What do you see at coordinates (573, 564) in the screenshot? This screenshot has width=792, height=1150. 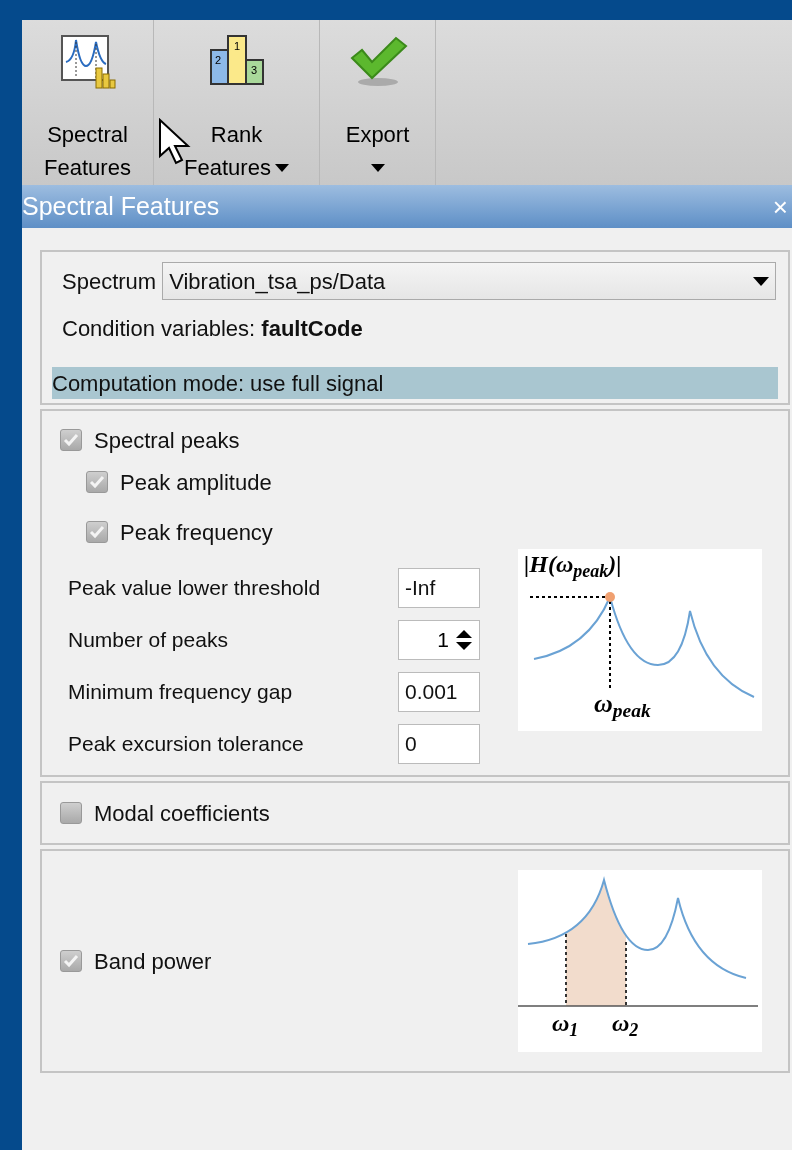 I see `magnitude-label: |H(ω$_{peak}$)|` at bounding box center [573, 564].